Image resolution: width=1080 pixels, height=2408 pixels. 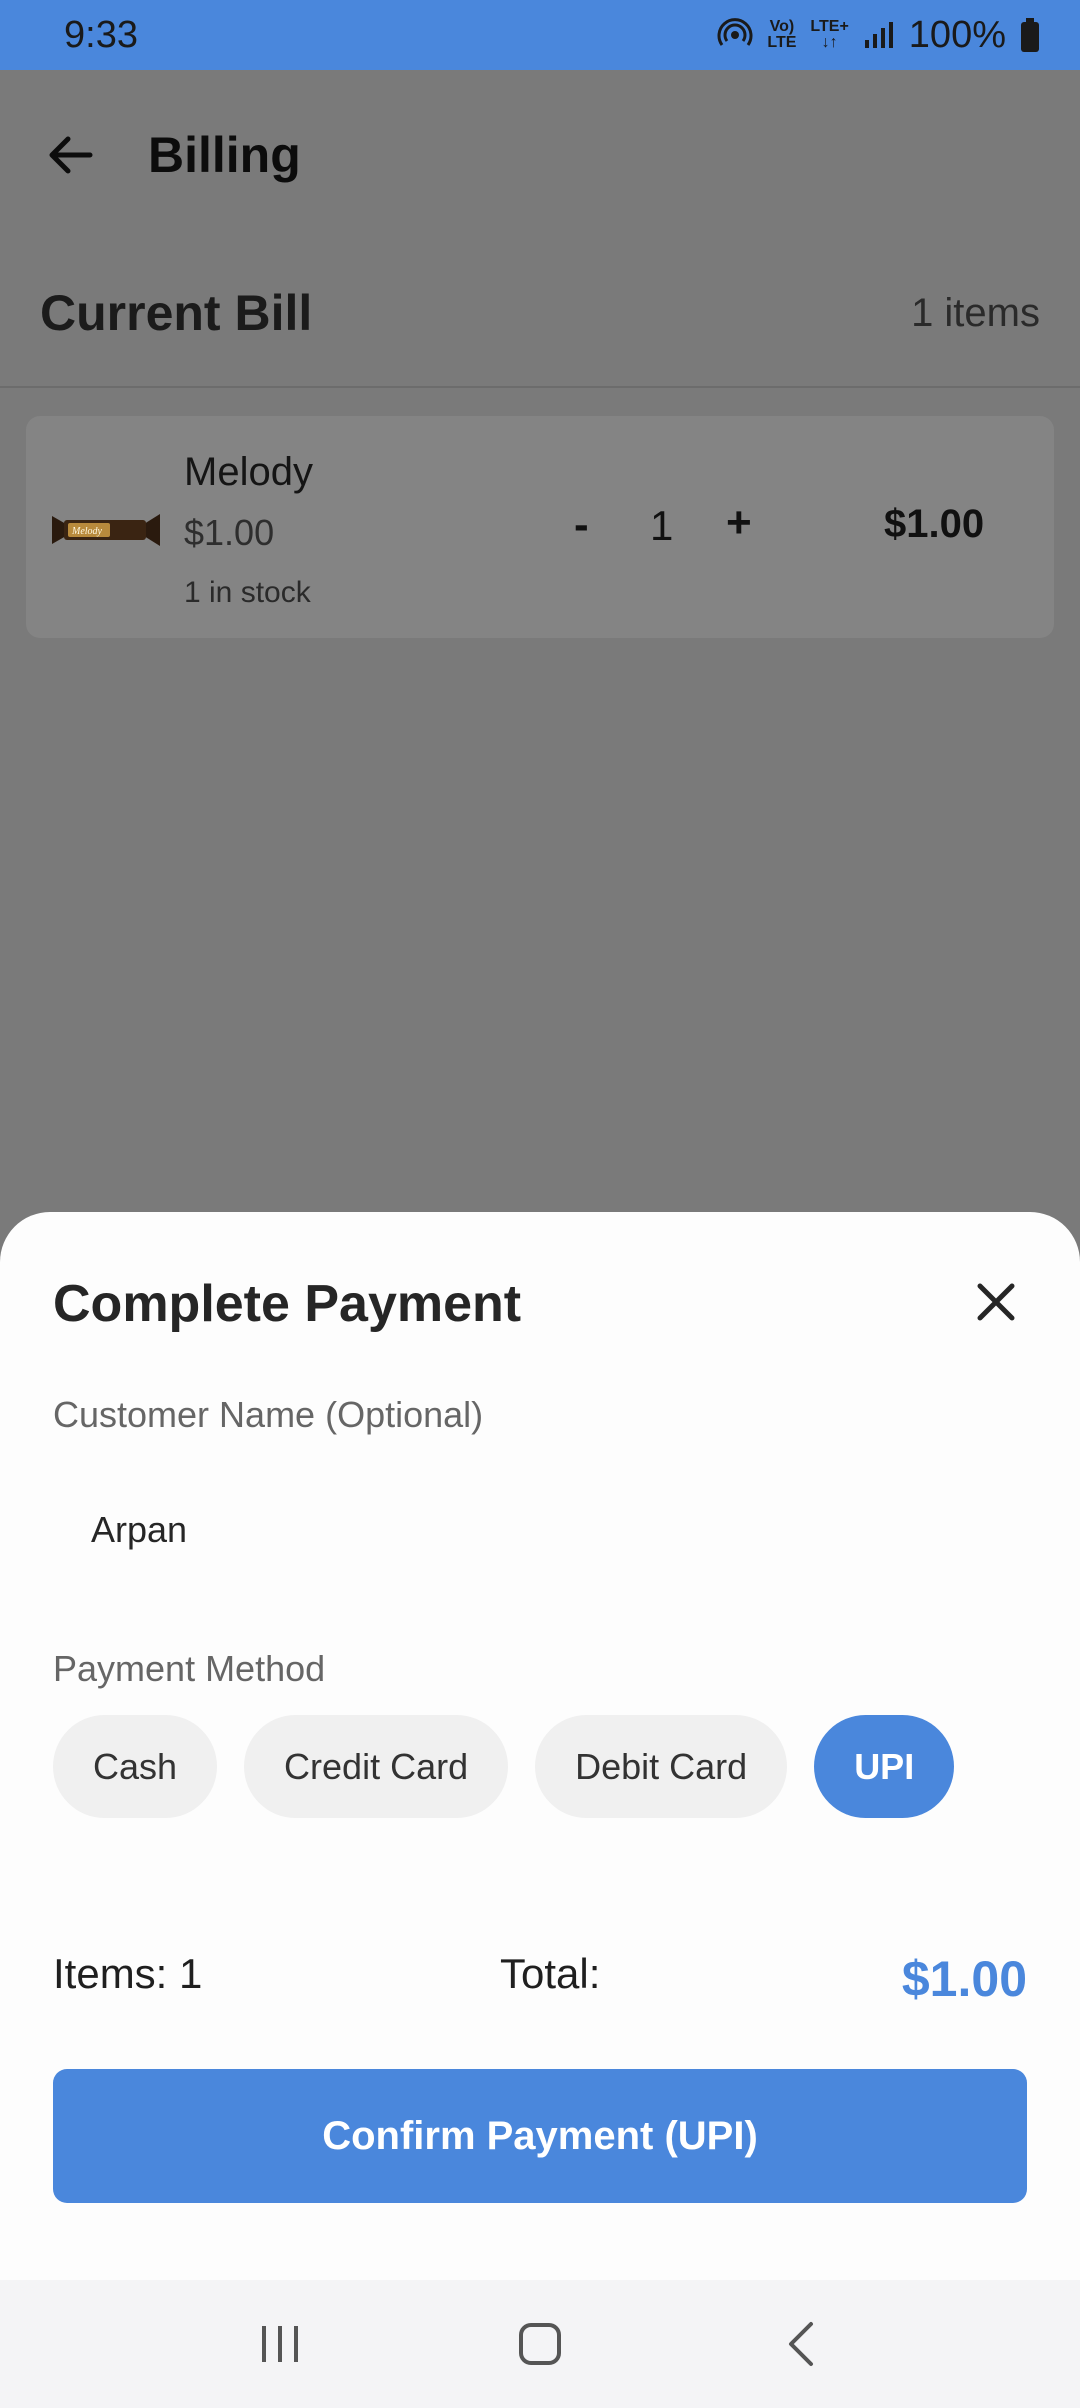 I want to click on bill-item-count: 1 items, so click(x=975, y=312).